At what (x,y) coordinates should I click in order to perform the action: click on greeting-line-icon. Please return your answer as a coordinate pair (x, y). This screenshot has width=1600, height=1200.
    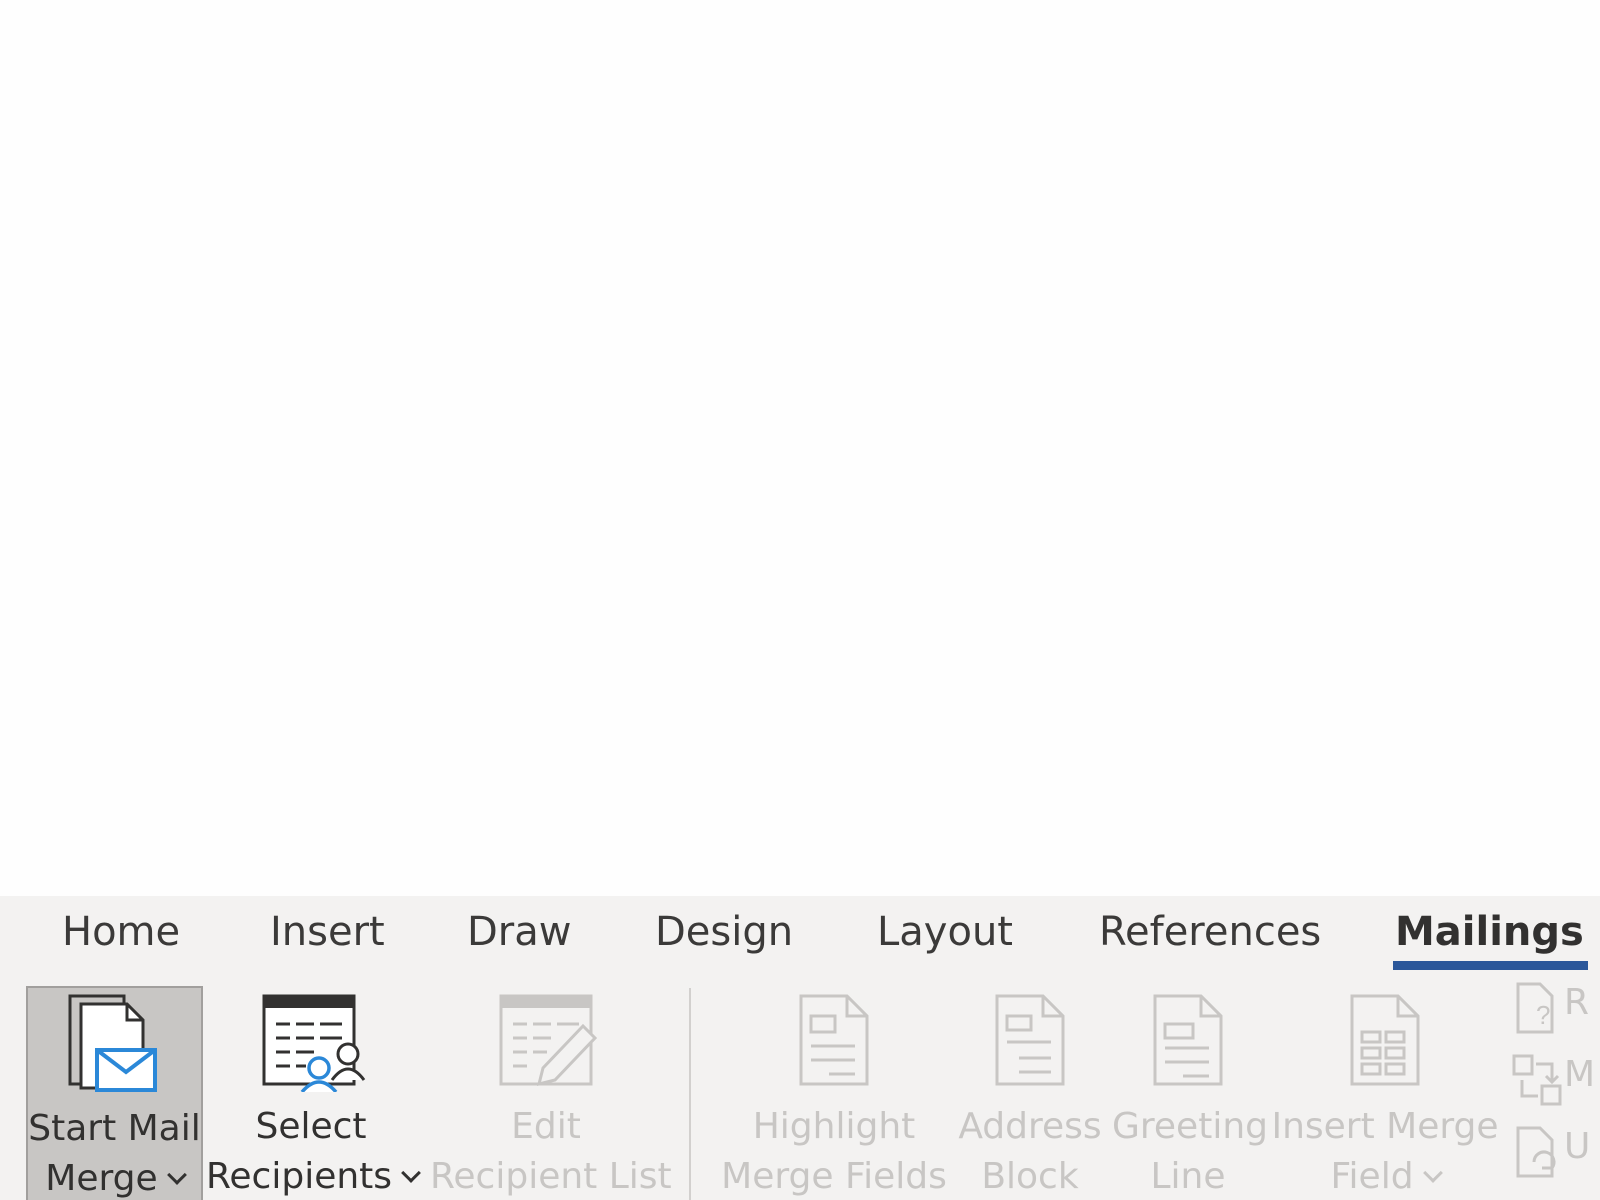
    Looking at the image, I should click on (1188, 1040).